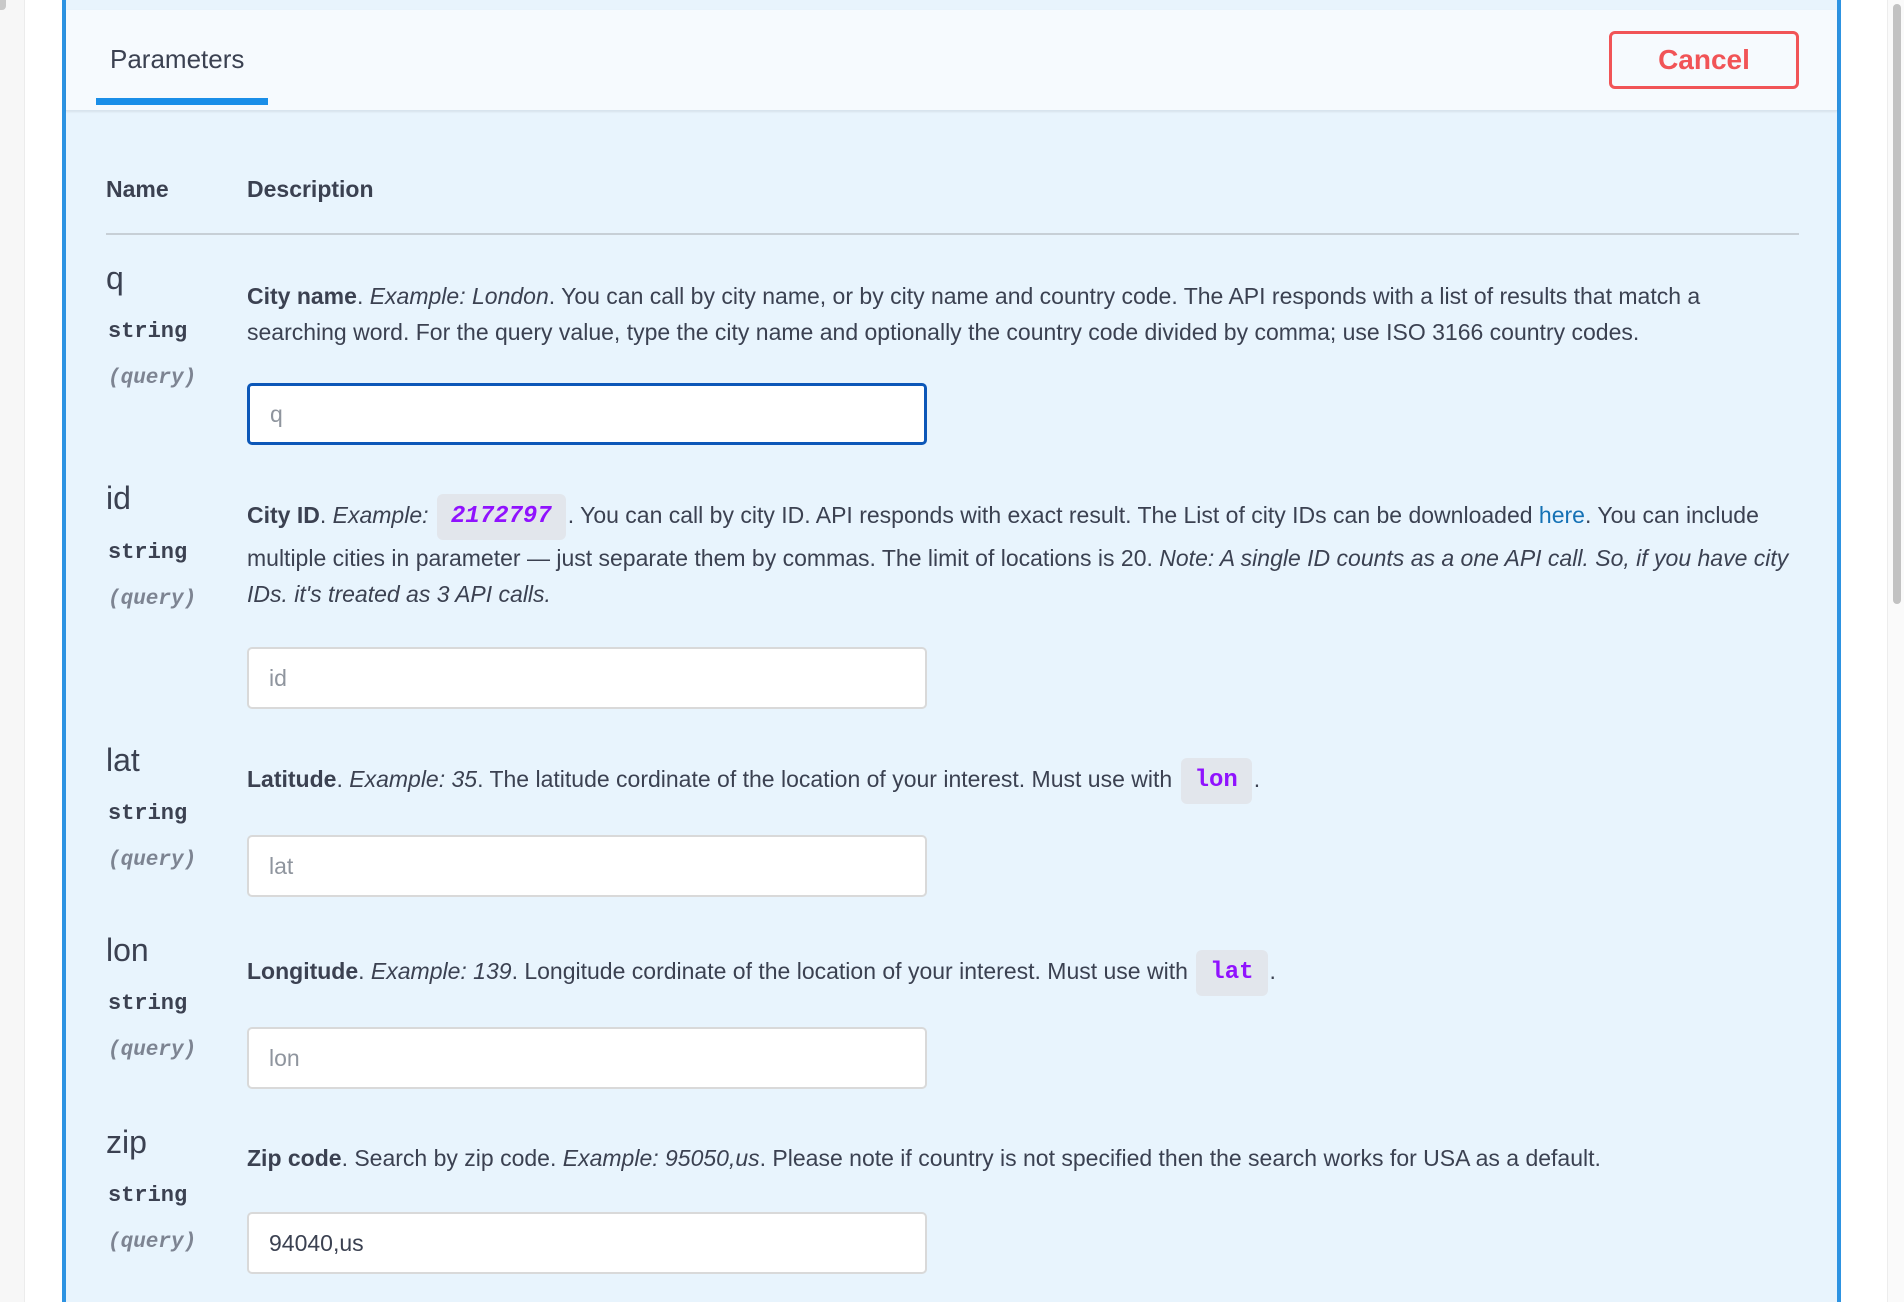  What do you see at coordinates (177, 59) in the screenshot?
I see `tab-label: Parameters` at bounding box center [177, 59].